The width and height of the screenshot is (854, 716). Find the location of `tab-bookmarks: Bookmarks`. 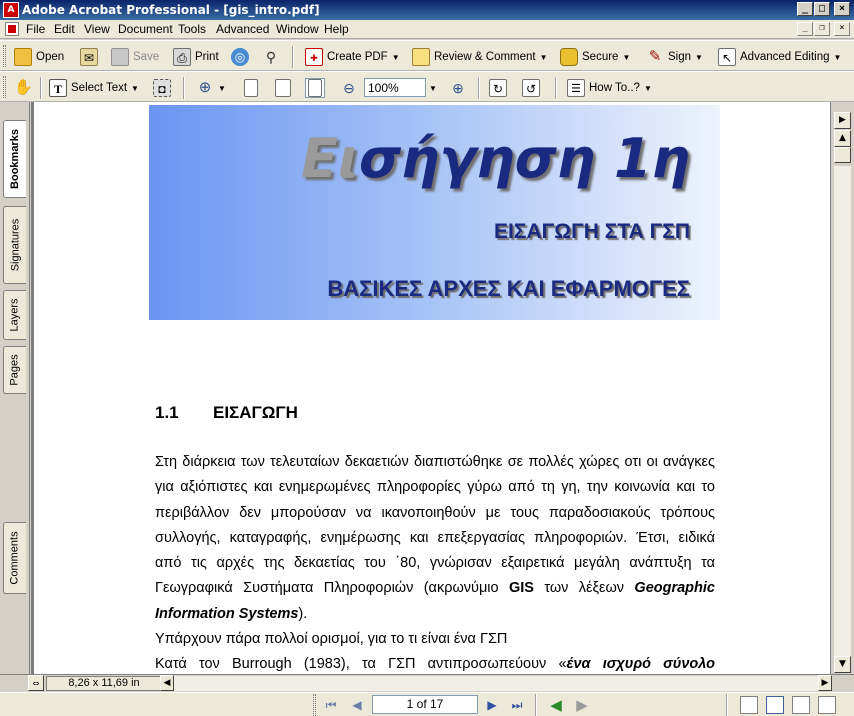

tab-bookmarks: Bookmarks is located at coordinates (14, 159).